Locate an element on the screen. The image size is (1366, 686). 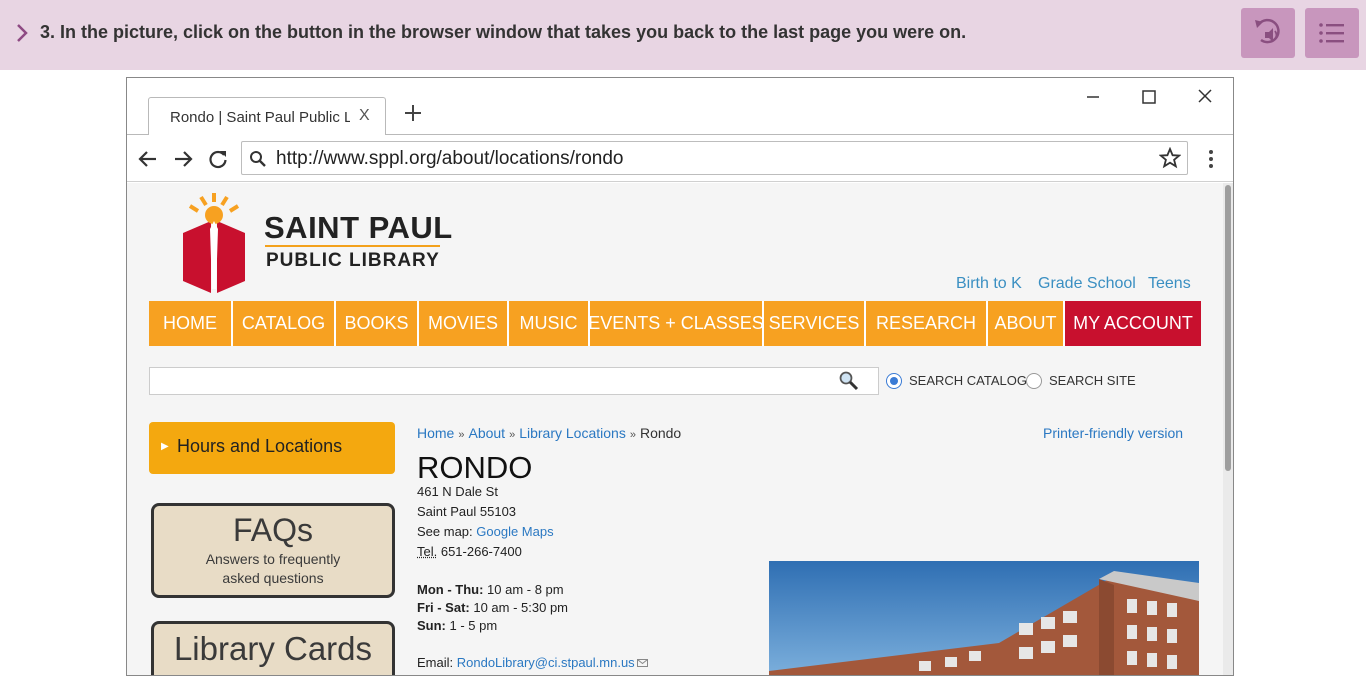
browser-tab: Rondo | Saint Paul Public Li X is located at coordinates (267, 116).